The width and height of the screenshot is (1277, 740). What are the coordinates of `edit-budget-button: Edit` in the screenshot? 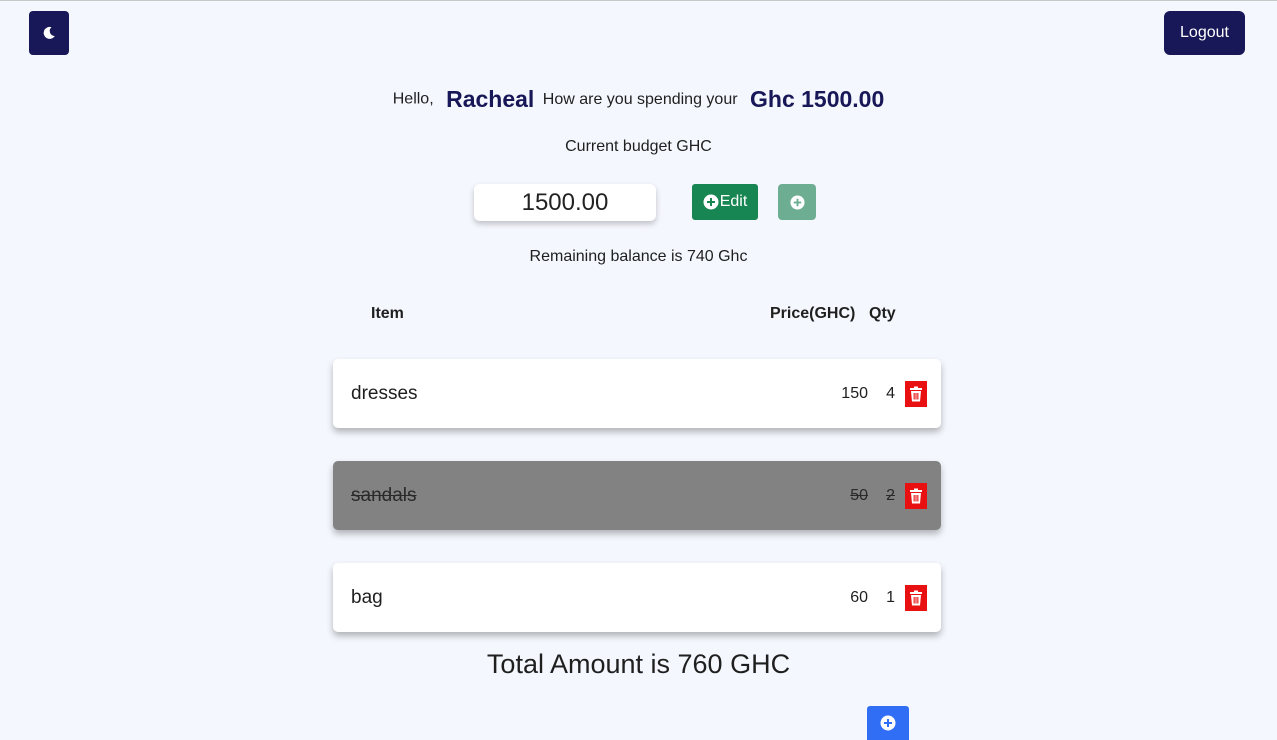 It's located at (725, 202).